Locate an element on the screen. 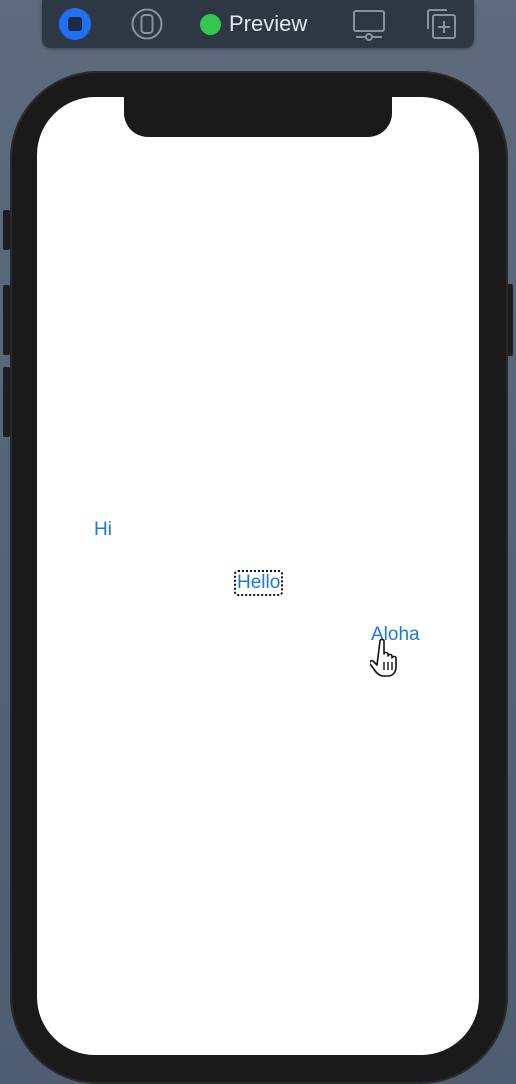  volume-up-button is located at coordinates (6, 320).